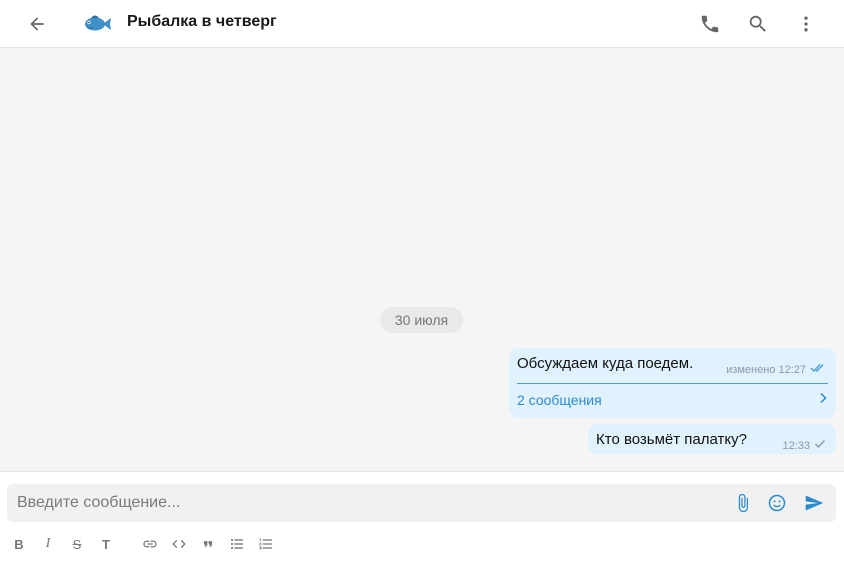 The width and height of the screenshot is (844, 564). Describe the element at coordinates (77, 544) in the screenshot. I see `strikethrough-format-button: S` at that location.